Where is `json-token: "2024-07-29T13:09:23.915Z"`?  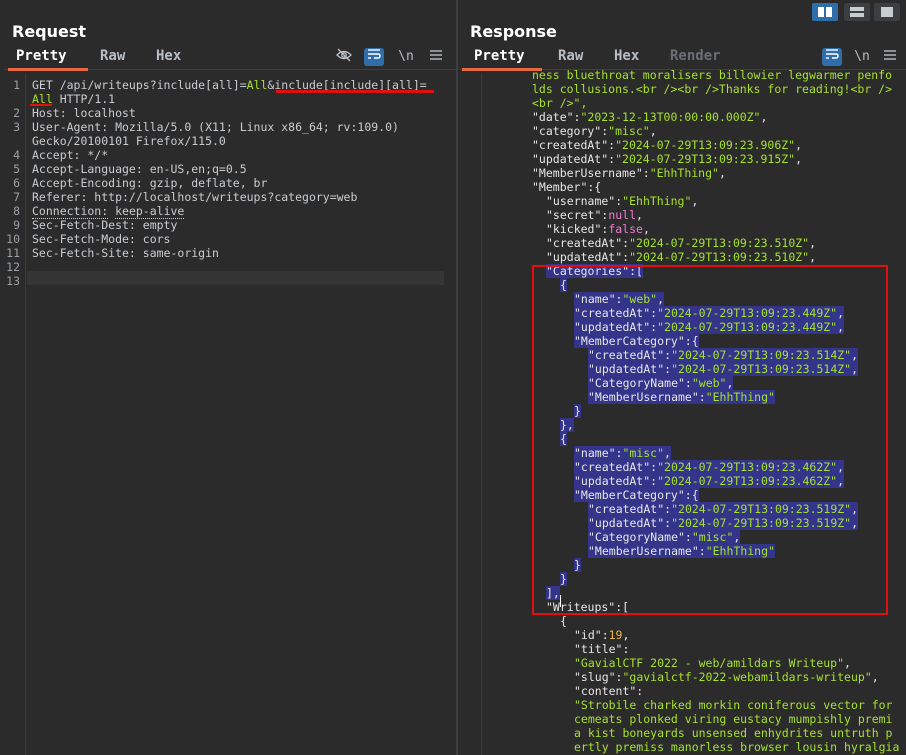 json-token: "2024-07-29T13:09:23.915Z" is located at coordinates (705, 159).